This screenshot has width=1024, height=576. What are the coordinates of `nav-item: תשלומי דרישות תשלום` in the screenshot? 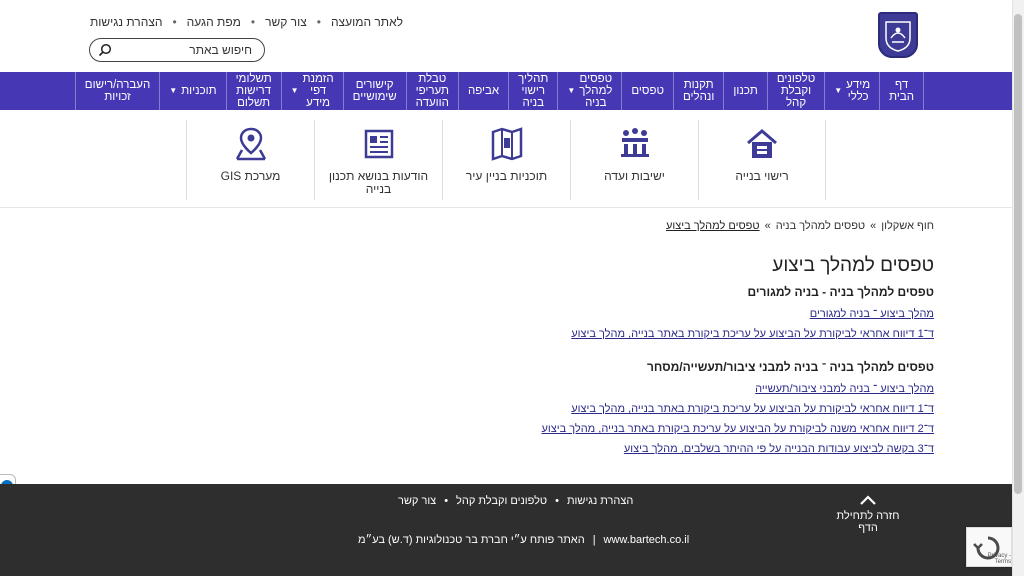 It's located at (253, 91).